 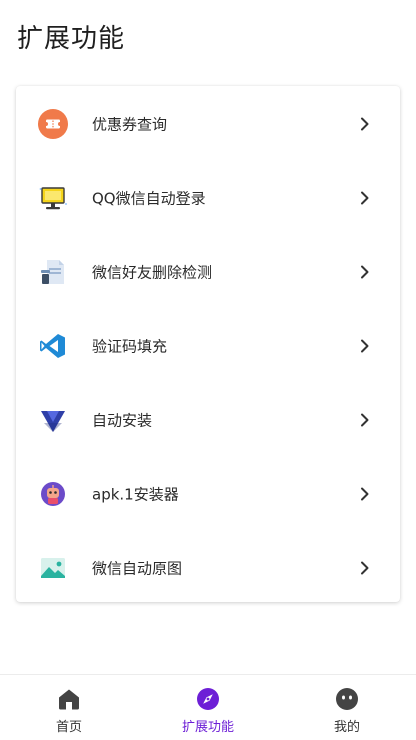 I want to click on nav-home: 首页, so click(x=69, y=707).